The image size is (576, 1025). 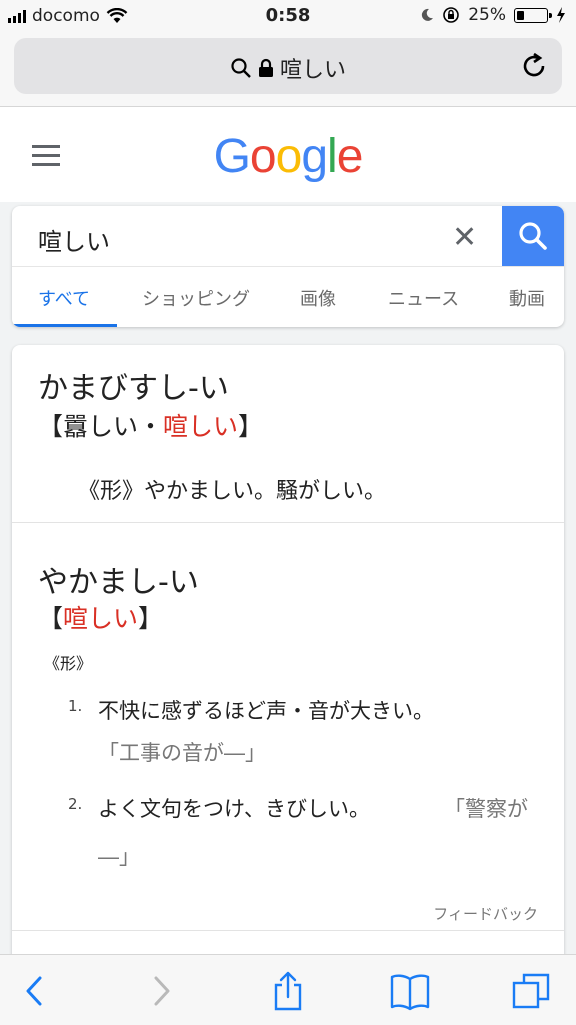 I want to click on entry-kanji: 【囂しい・喧しい】, so click(x=150, y=425).